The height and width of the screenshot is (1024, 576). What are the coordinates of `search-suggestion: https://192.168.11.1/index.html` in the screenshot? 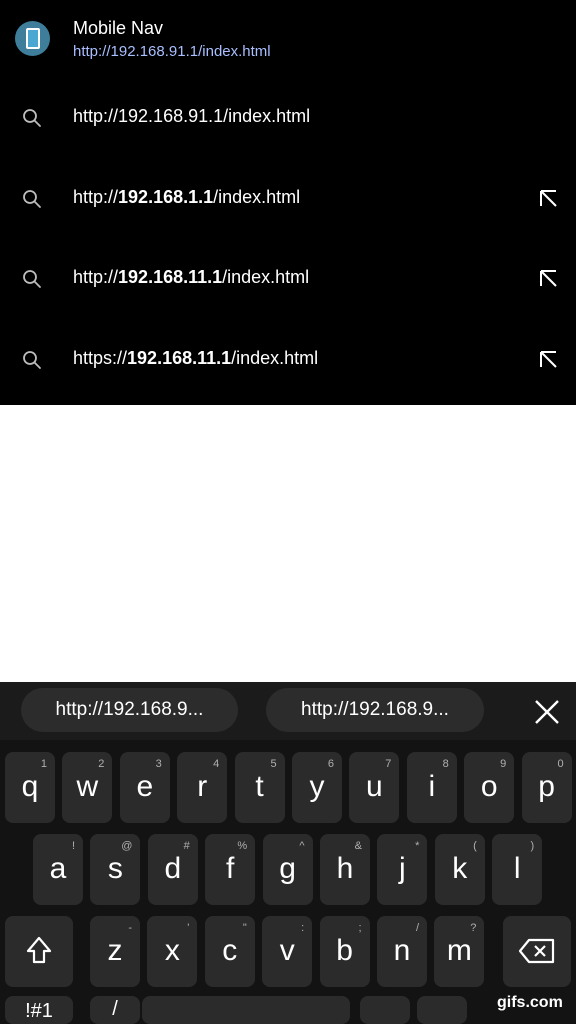 It's located at (288, 360).